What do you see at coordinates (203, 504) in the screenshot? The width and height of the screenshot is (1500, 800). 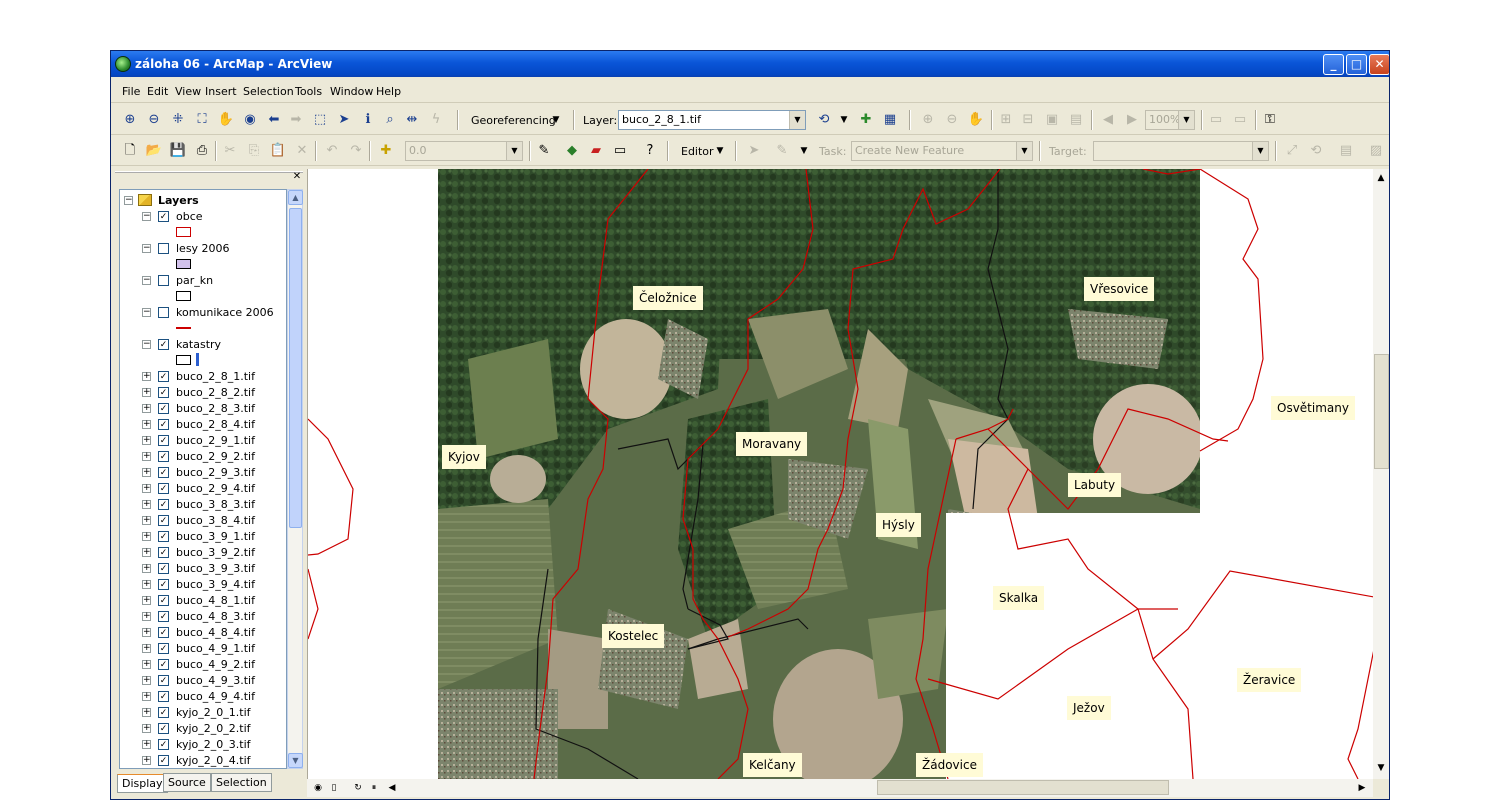 I see `layer-row: + ✓ buco_3_8_3.tif` at bounding box center [203, 504].